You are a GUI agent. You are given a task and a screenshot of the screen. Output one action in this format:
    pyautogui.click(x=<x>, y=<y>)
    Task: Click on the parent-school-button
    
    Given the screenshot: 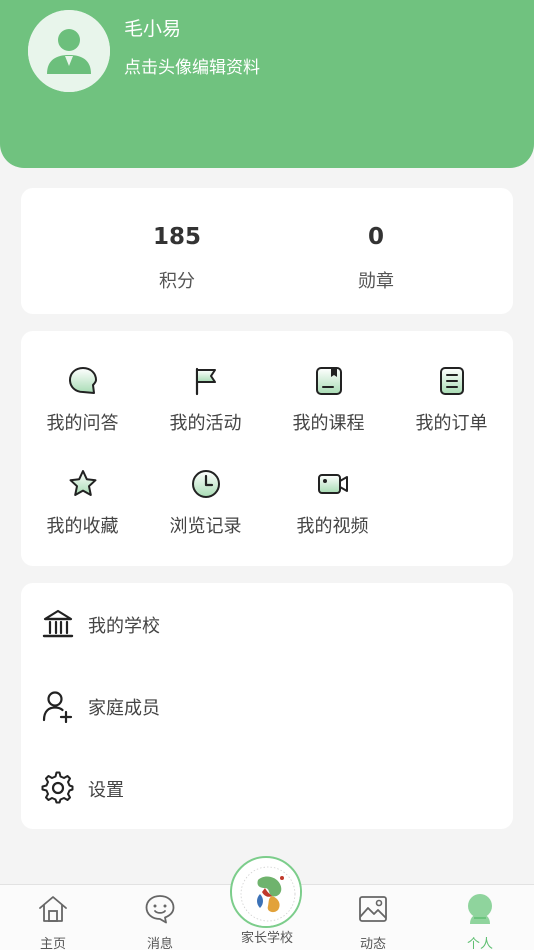 What is the action you would take?
    pyautogui.click(x=266, y=892)
    